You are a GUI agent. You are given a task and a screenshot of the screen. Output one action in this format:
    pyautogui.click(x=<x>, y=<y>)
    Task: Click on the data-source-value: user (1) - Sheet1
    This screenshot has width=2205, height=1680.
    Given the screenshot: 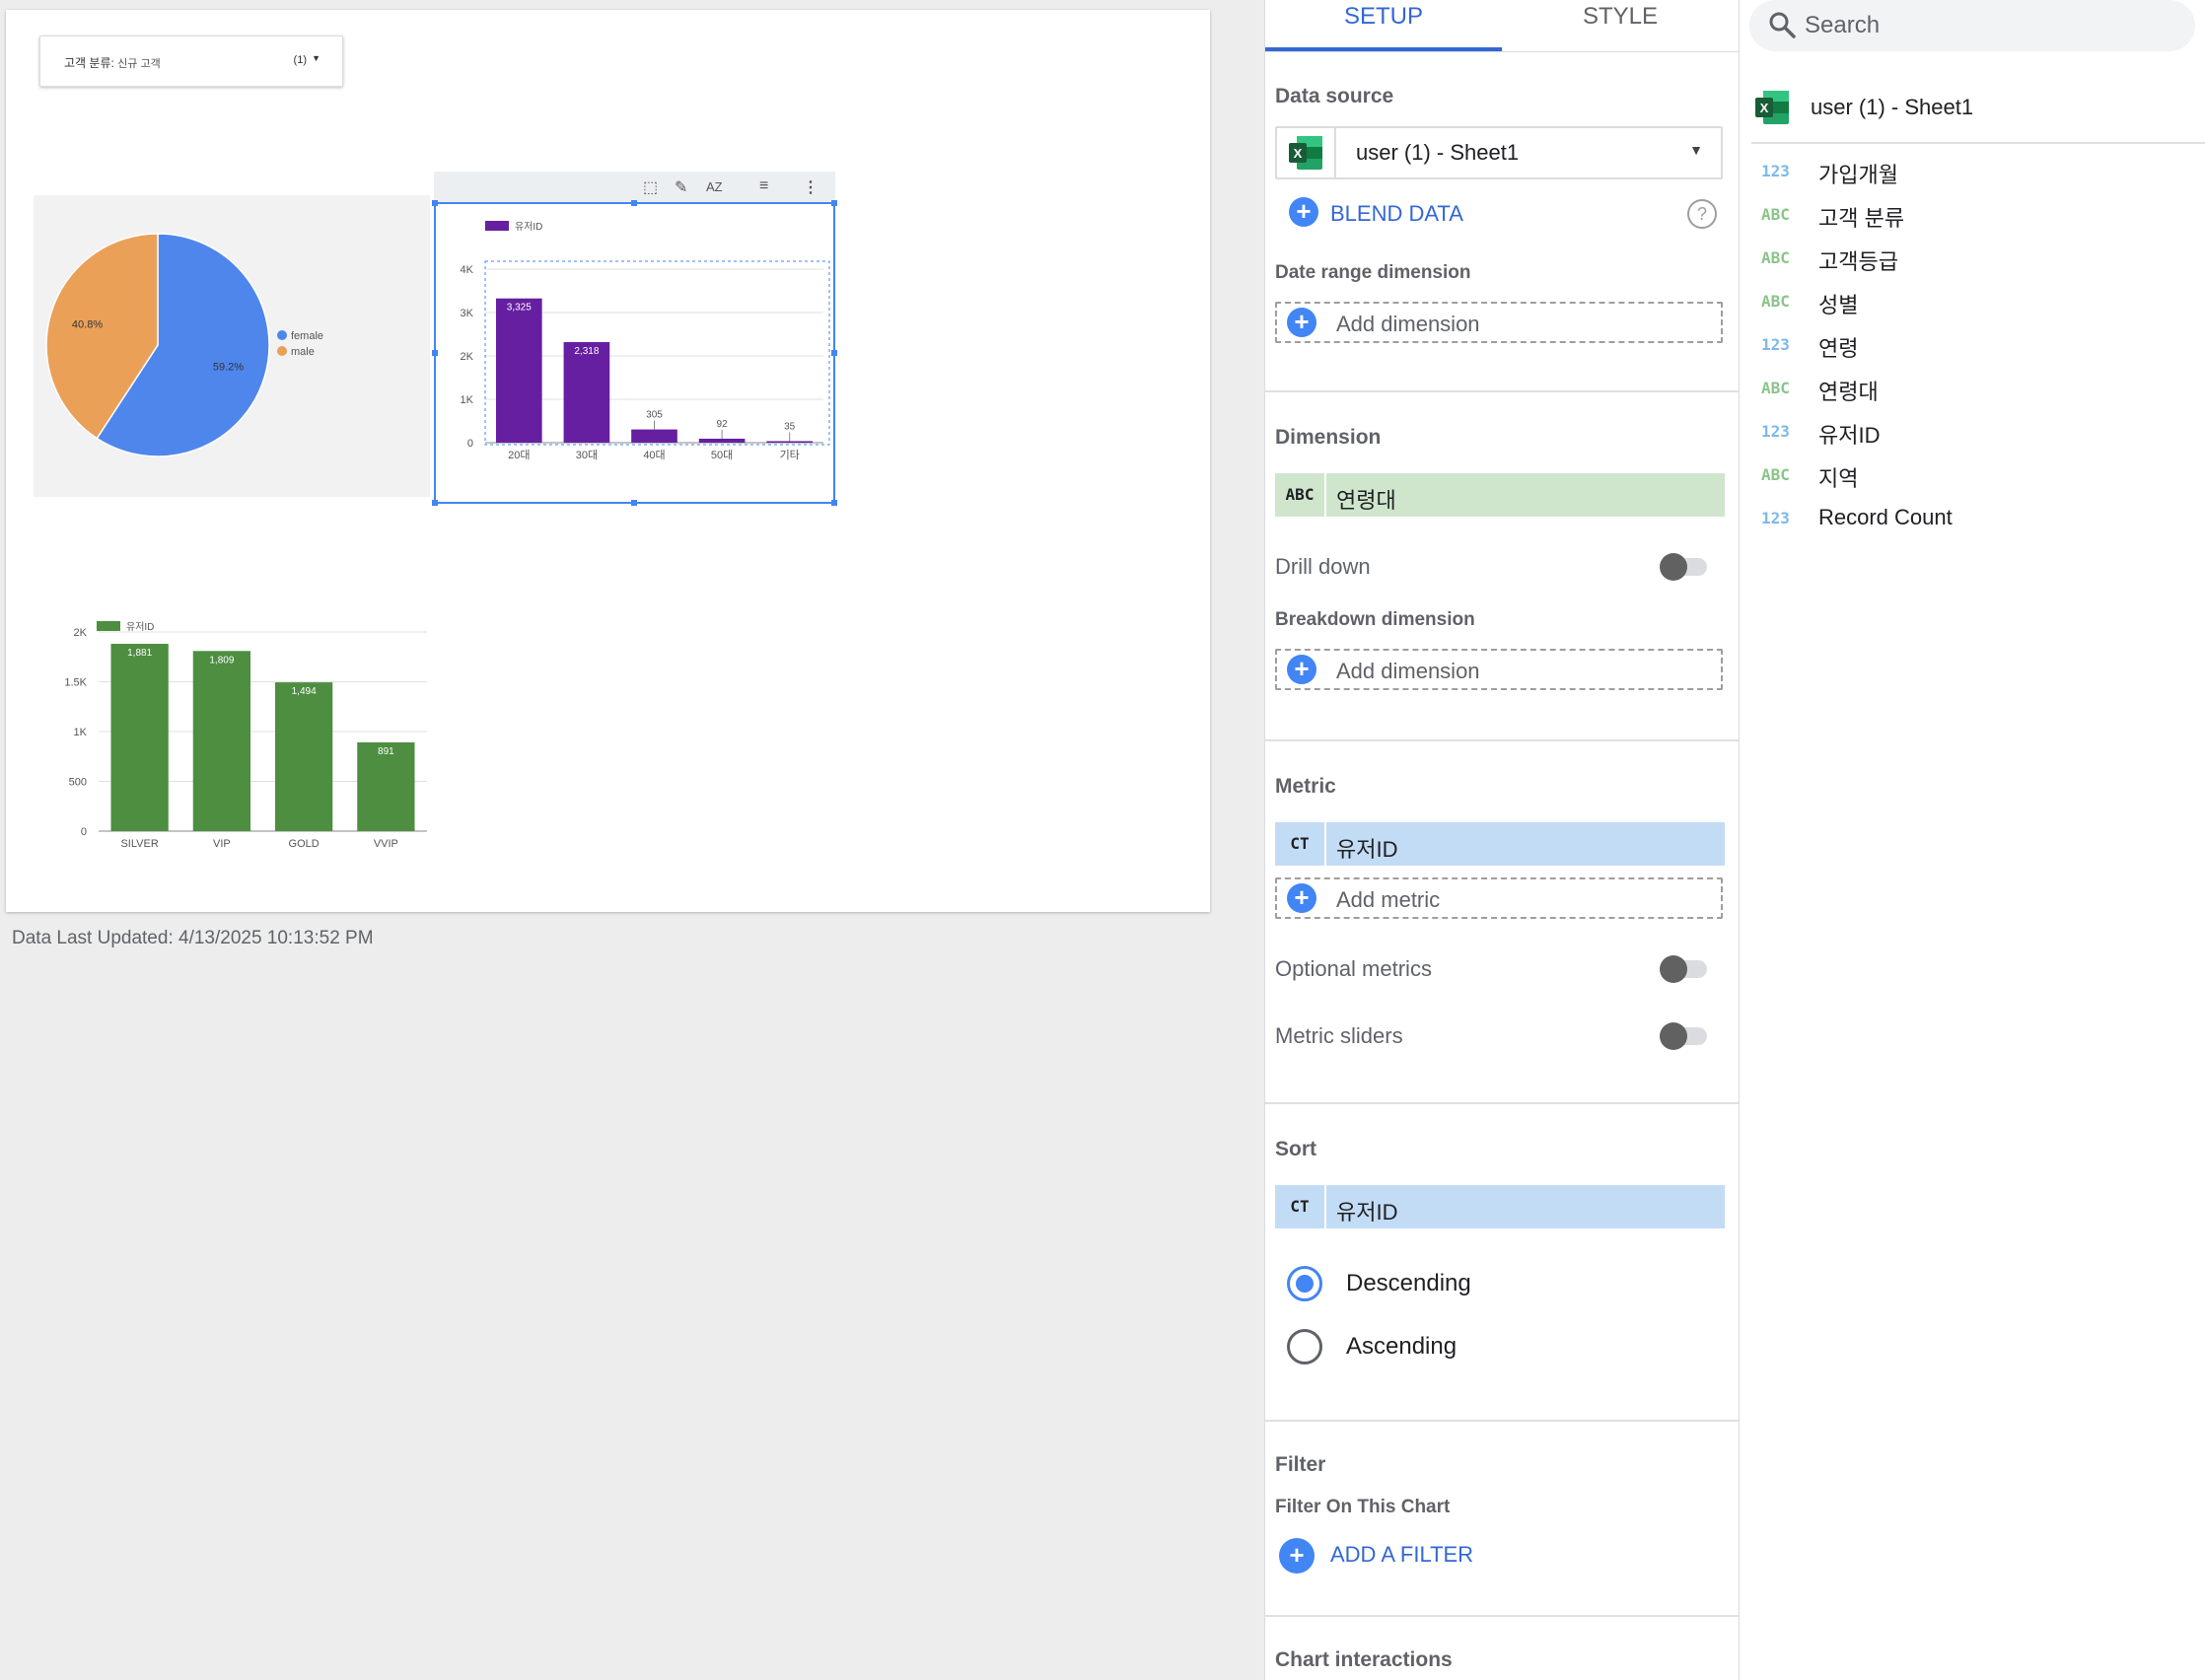 What is the action you would take?
    pyautogui.click(x=1438, y=152)
    